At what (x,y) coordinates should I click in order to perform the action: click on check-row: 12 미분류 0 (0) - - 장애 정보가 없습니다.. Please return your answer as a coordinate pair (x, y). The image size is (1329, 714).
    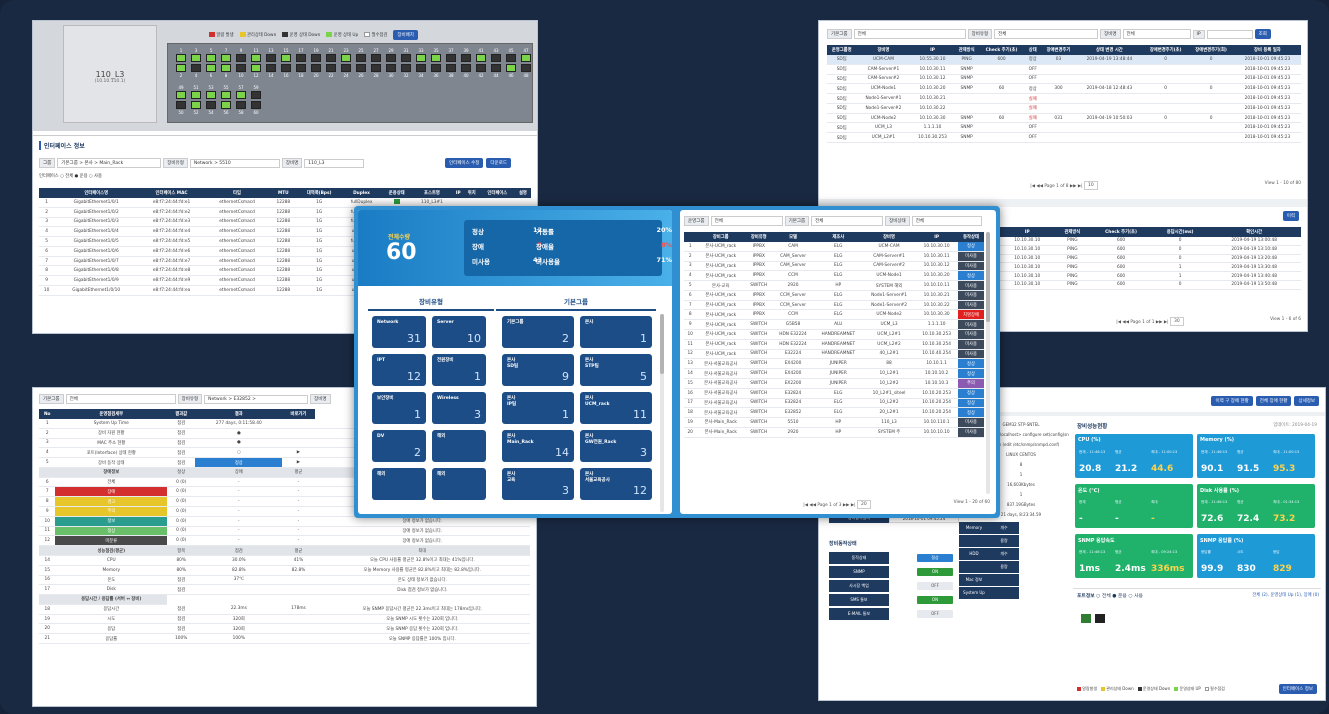
    Looking at the image, I should click on (284, 541).